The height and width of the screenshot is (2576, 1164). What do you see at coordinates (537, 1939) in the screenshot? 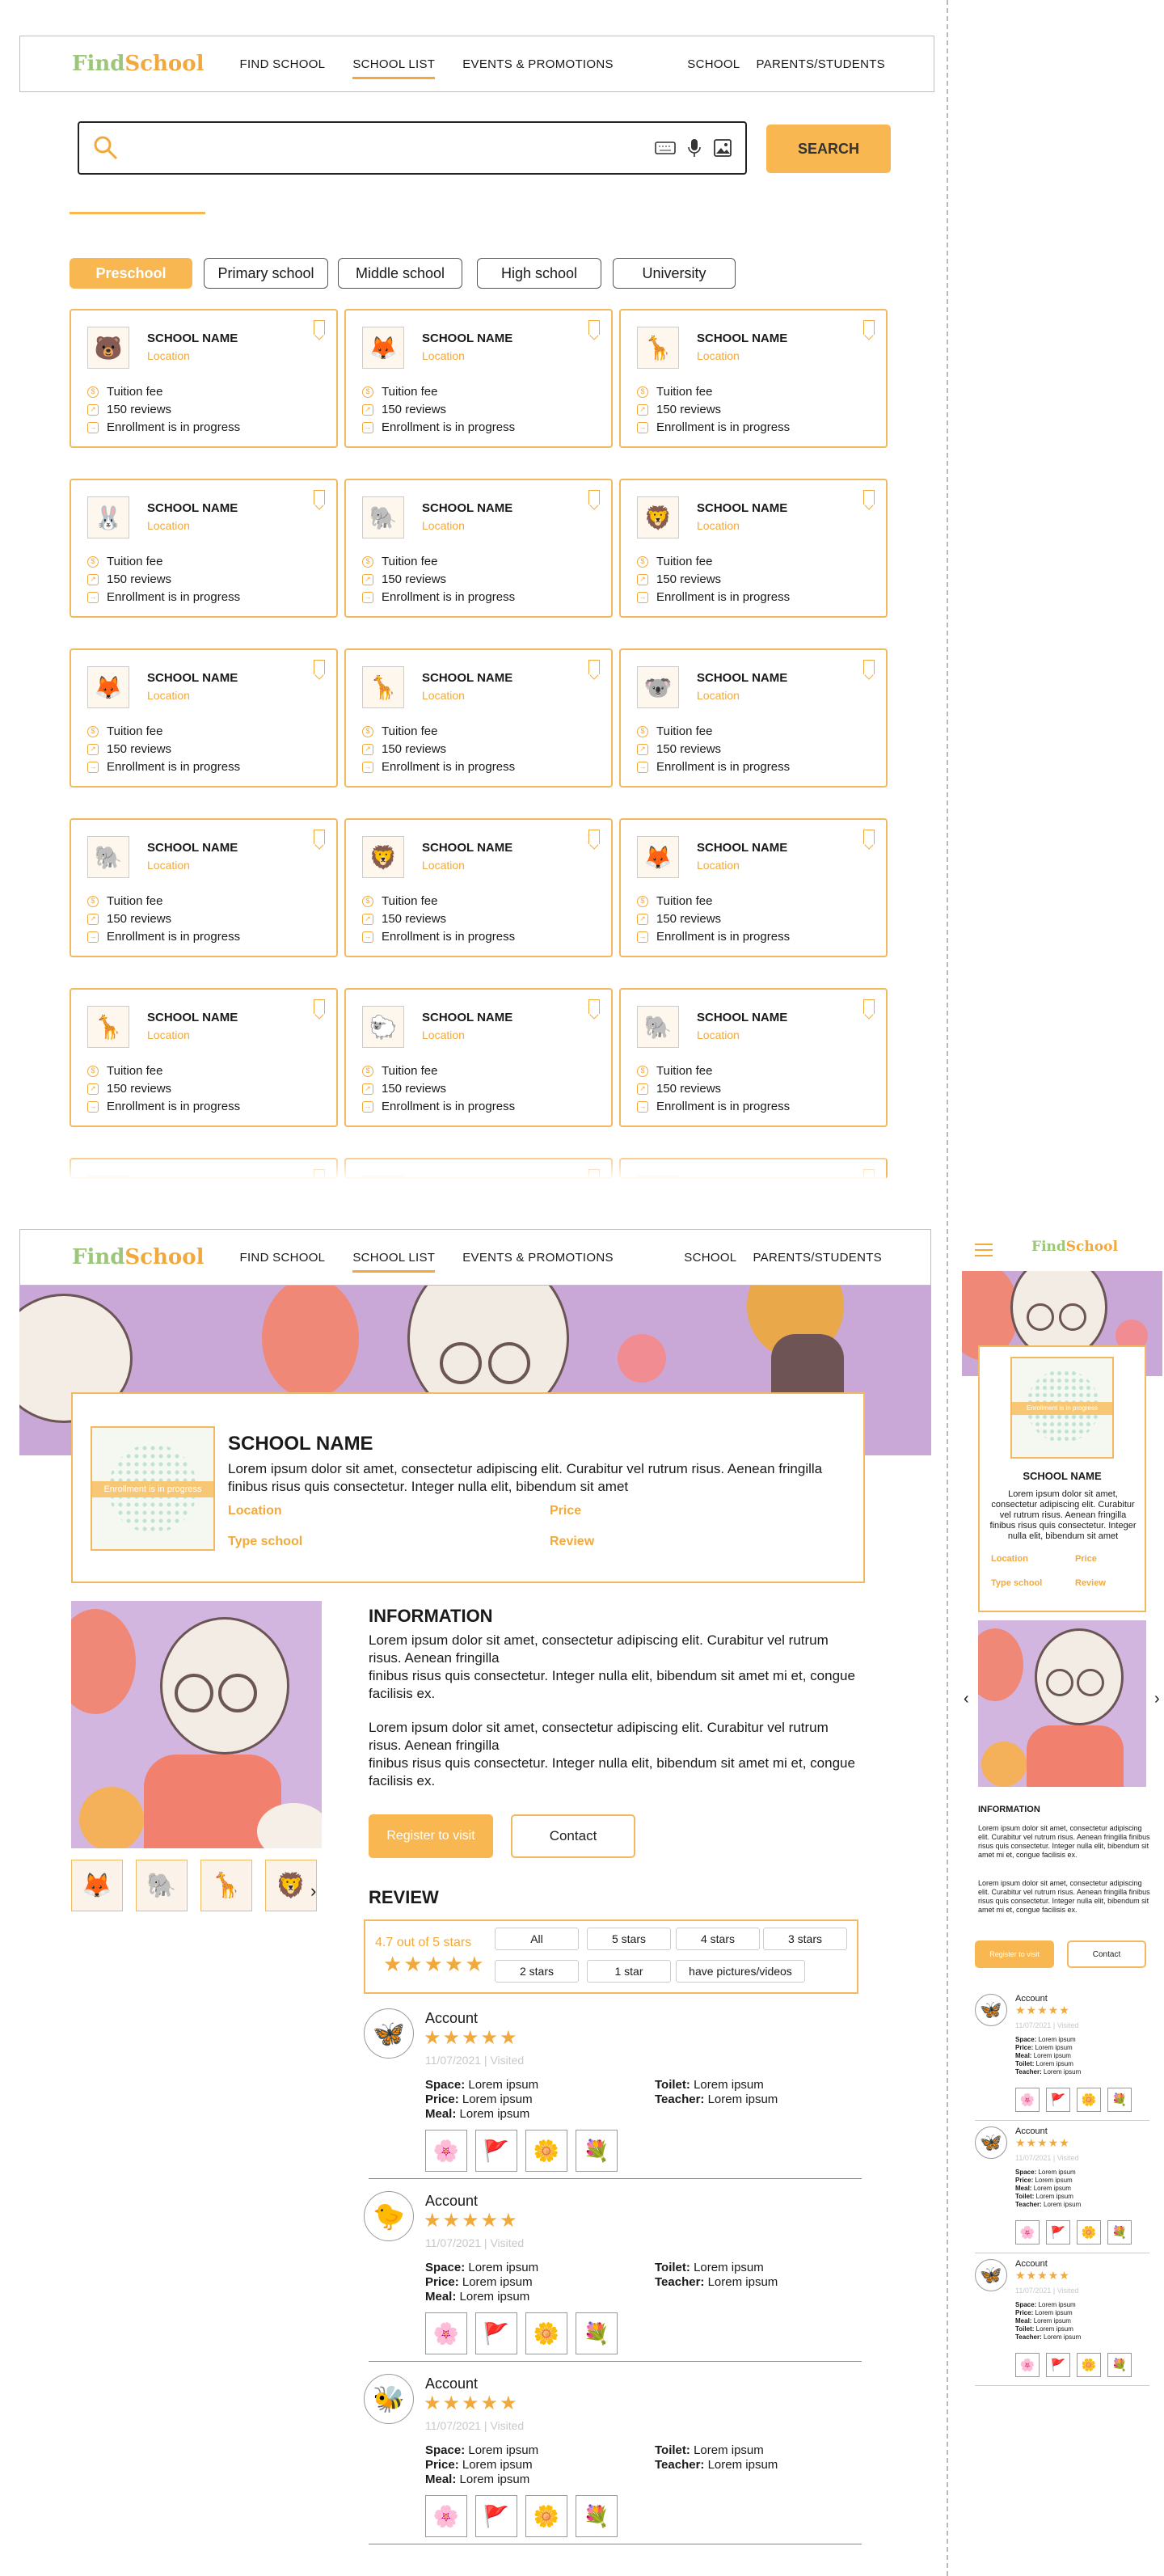
I see `review-filter-all: All` at bounding box center [537, 1939].